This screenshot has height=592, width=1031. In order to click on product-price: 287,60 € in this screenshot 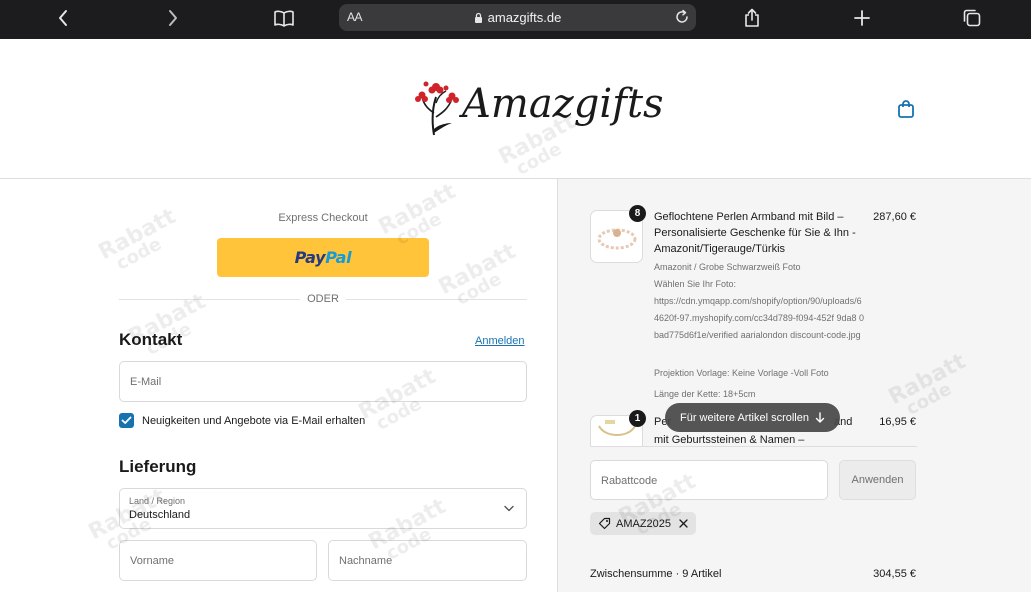, I will do `click(894, 217)`.